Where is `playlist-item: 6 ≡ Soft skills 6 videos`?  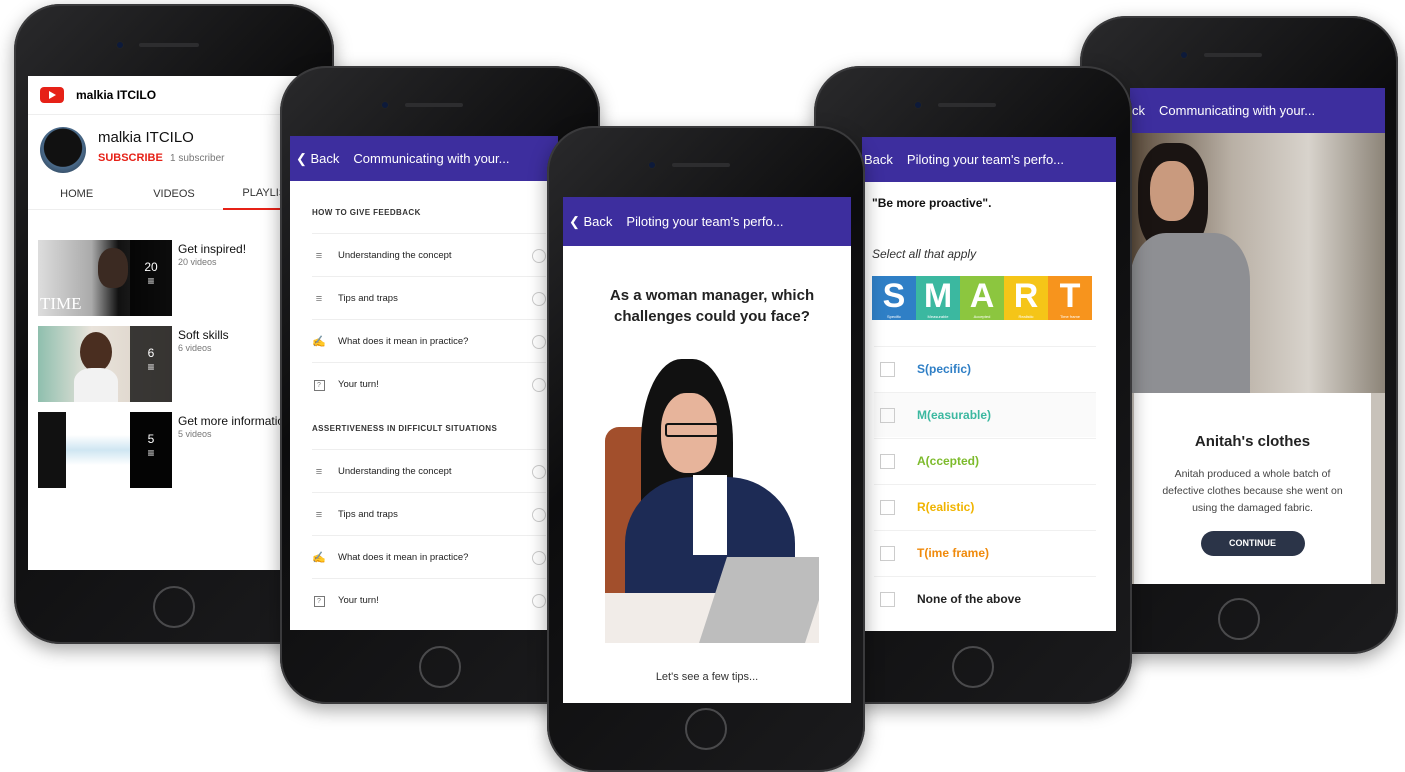 playlist-item: 6 ≡ Soft skills 6 videos is located at coordinates (179, 364).